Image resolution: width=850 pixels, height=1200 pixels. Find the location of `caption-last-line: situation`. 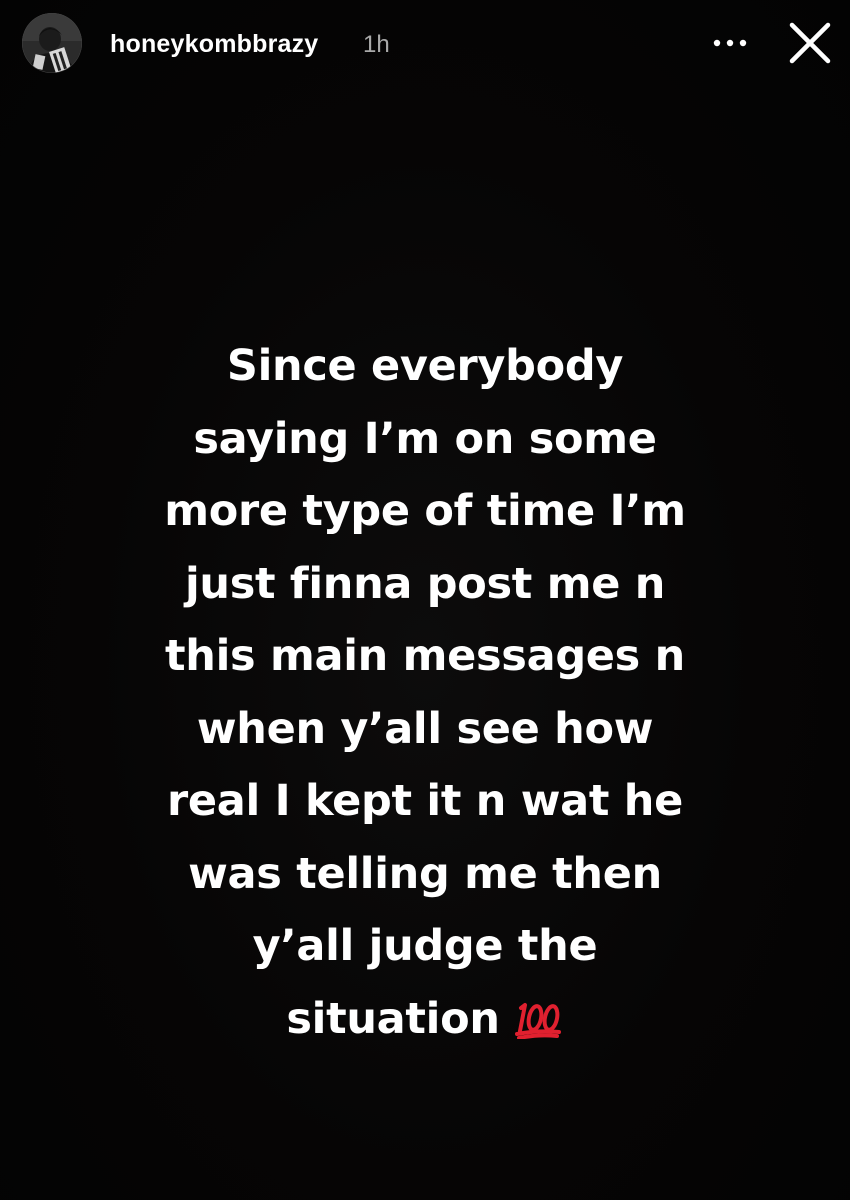

caption-last-line: situation is located at coordinates (425, 1022).